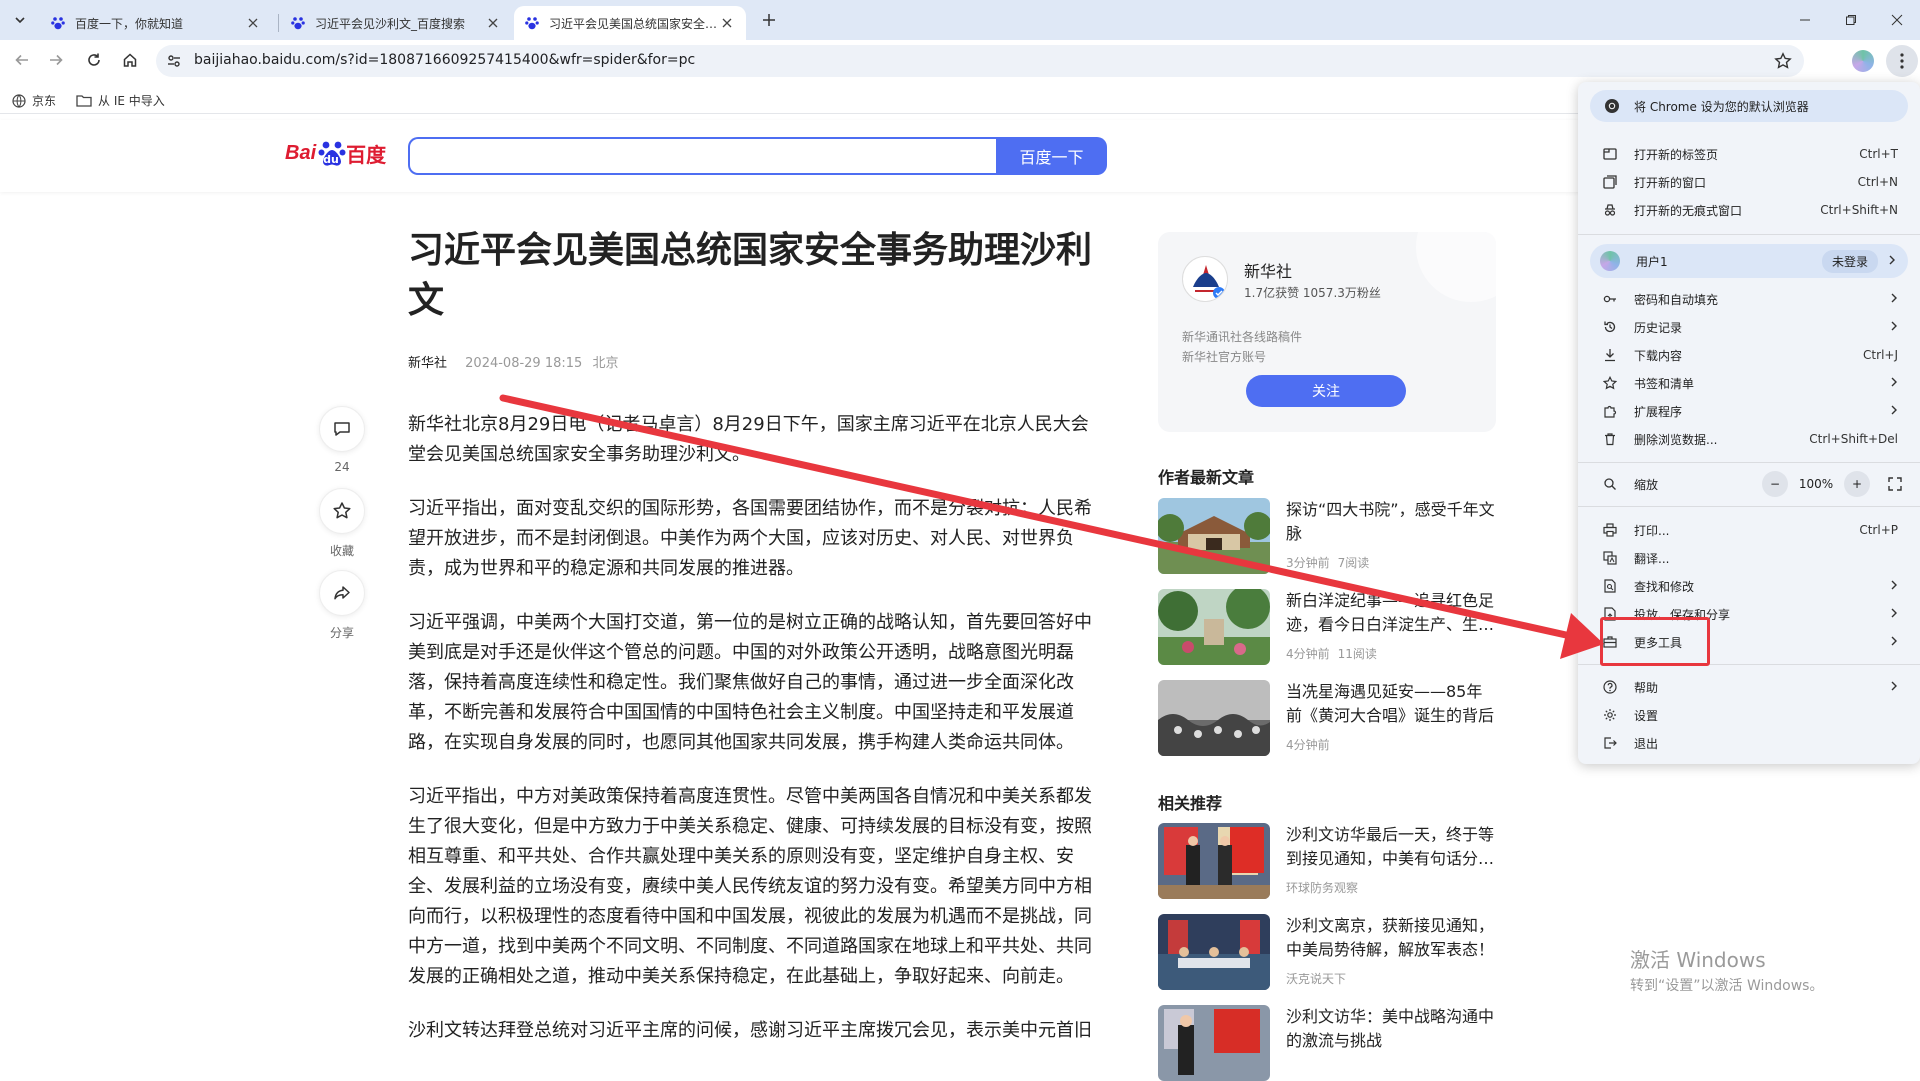  Describe the element at coordinates (1749, 530) in the screenshot. I see `menu-item-print: 打印... Ctrl+P` at that location.